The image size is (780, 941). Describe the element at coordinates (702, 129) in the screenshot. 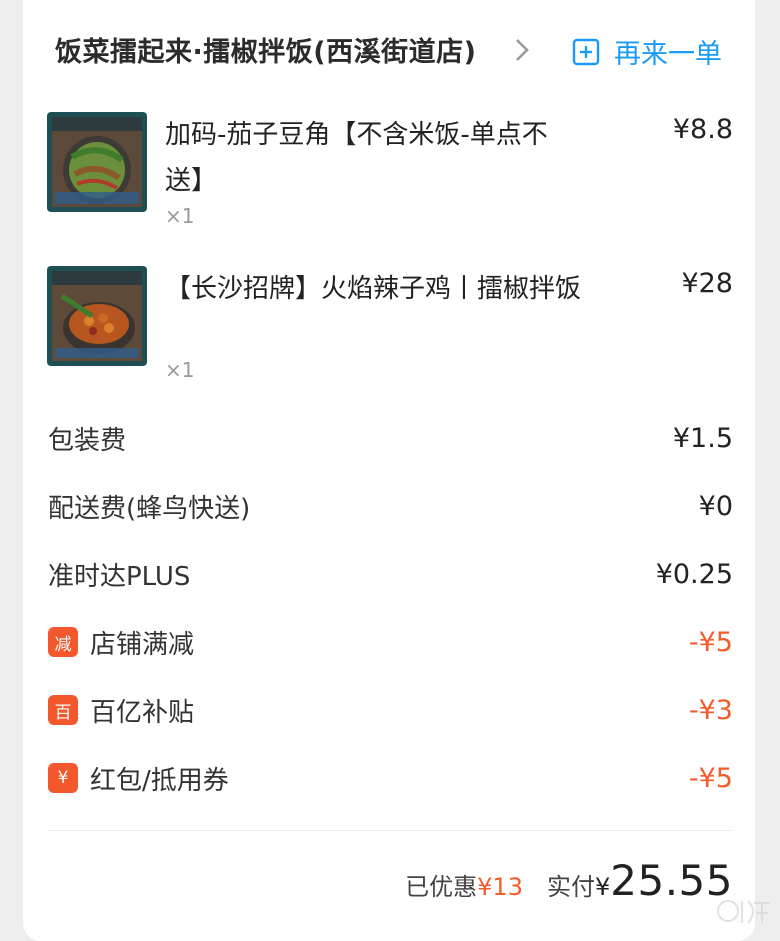

I see `item-price: ¥8.8` at that location.